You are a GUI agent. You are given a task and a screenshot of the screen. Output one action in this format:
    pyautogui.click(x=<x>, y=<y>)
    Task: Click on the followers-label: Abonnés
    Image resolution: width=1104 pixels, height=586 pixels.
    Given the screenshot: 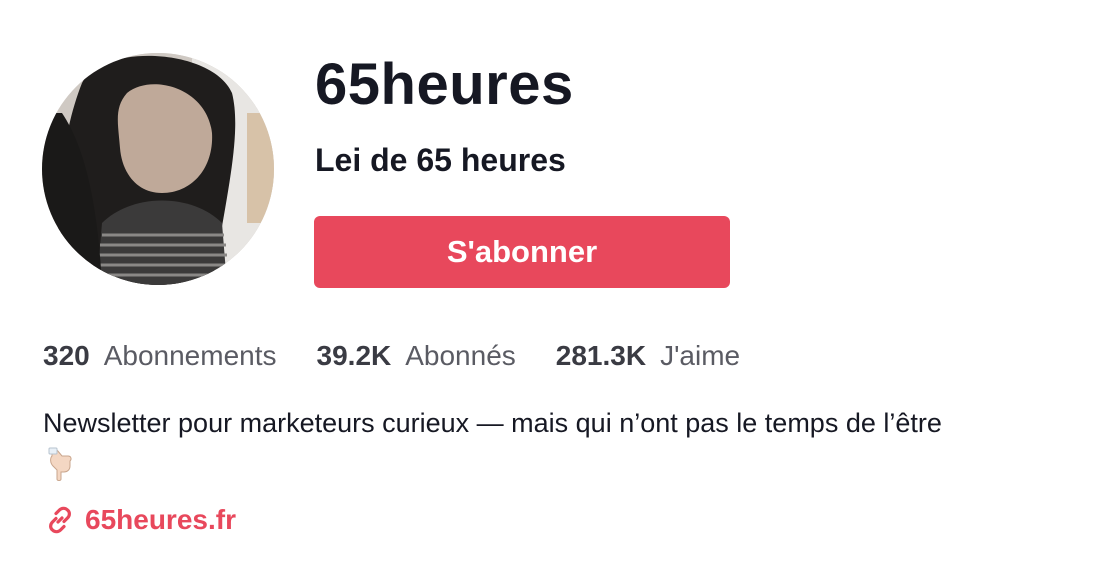 What is the action you would take?
    pyautogui.click(x=460, y=355)
    